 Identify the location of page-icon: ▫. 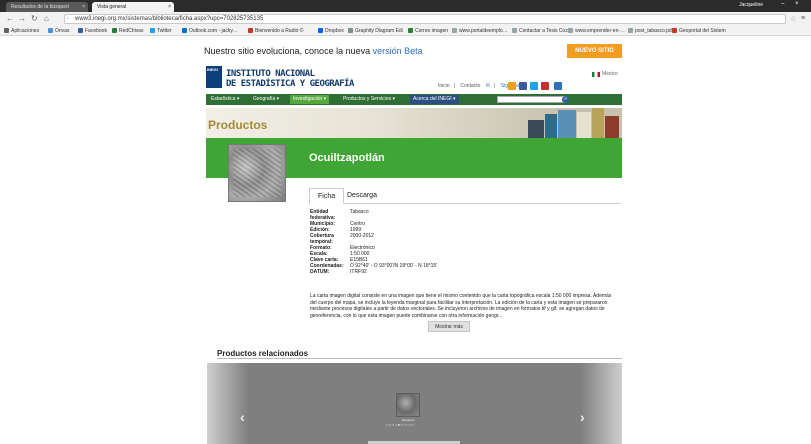
(68, 19).